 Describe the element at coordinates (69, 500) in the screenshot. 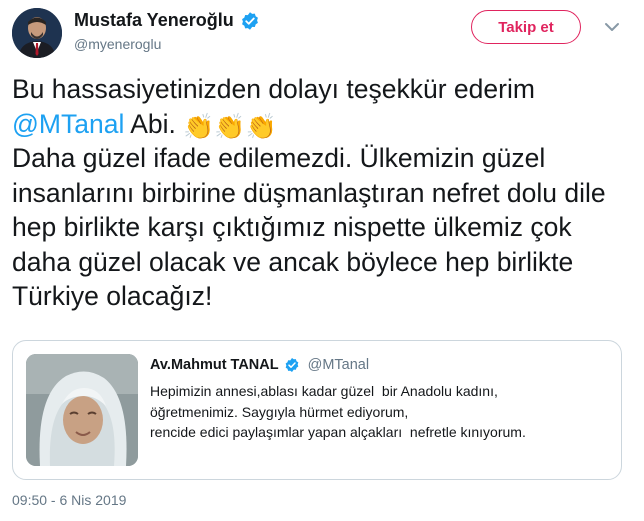

I see `tweet-timestamp: 09:50 - 6 Nis 2019` at that location.